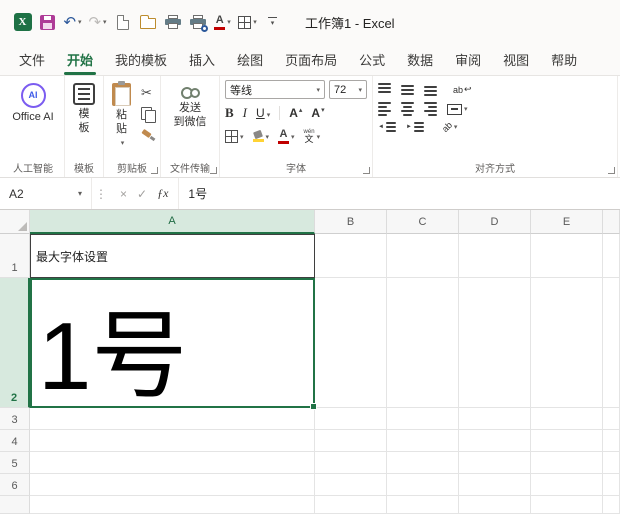 The image size is (620, 514). I want to click on cell-a5, so click(172, 463).